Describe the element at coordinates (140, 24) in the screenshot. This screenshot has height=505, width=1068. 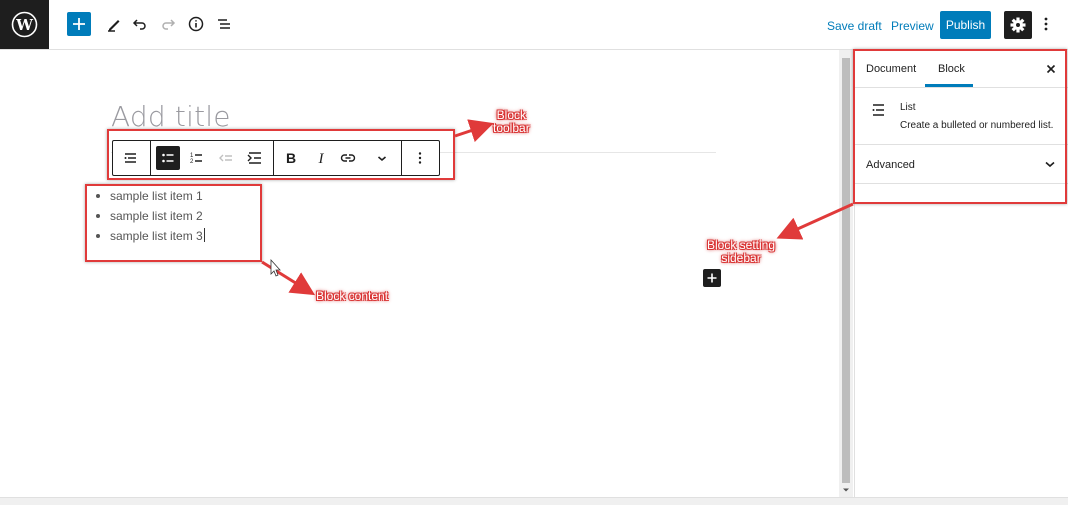
I see `undo-icon` at that location.